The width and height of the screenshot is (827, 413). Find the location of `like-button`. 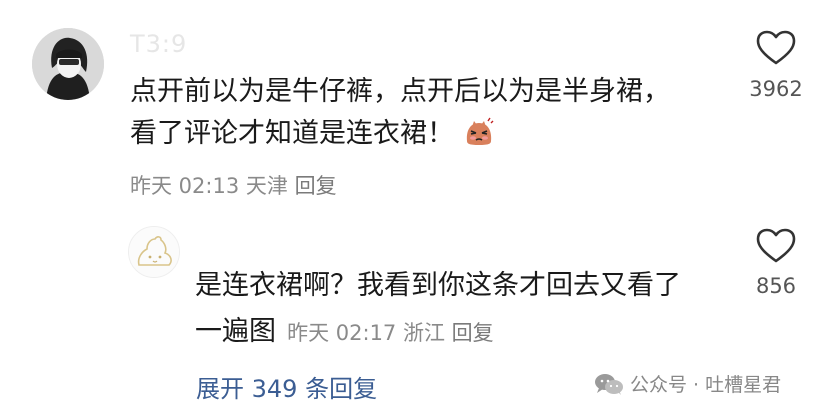

like-button is located at coordinates (776, 50).